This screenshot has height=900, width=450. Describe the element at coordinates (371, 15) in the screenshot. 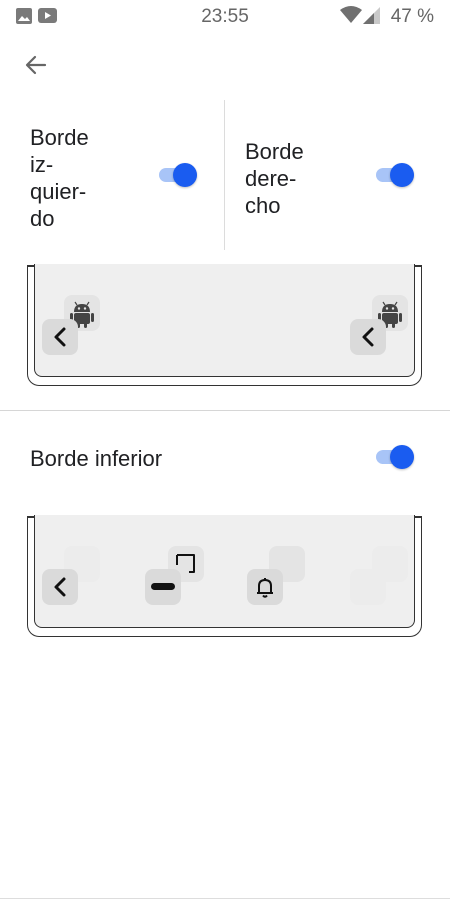

I see `cellular-signal-icon` at that location.